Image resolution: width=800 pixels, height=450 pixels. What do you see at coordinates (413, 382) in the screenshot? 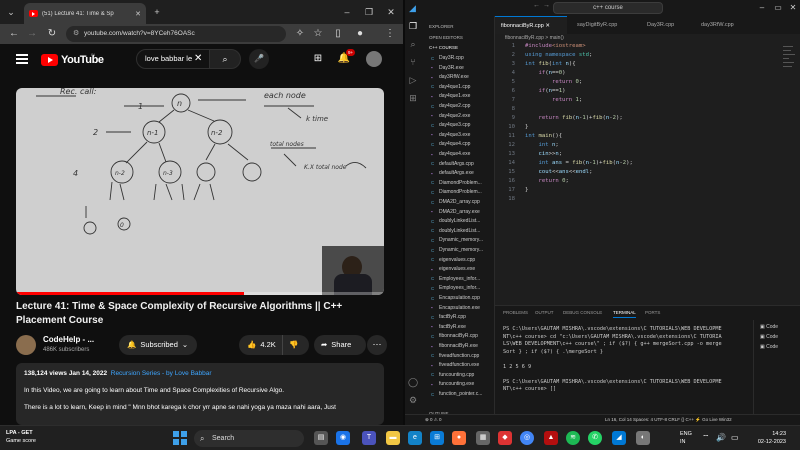
I see `account-icon: ◯` at bounding box center [413, 382].